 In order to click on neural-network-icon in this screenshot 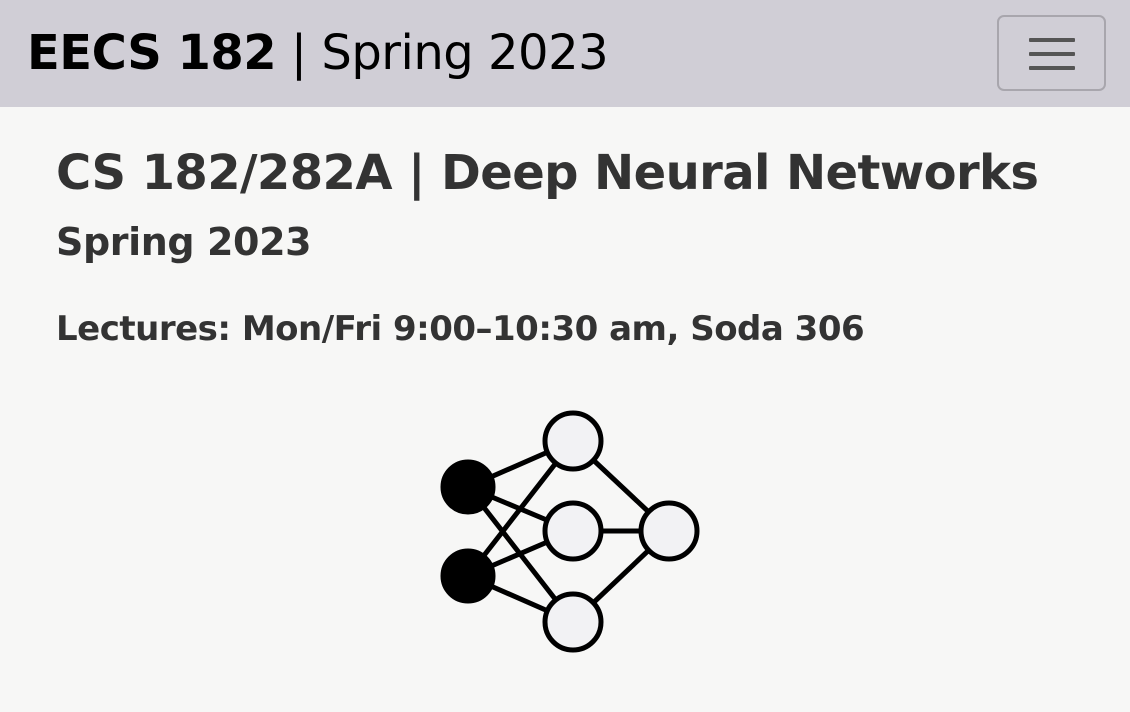, I will do `click(570, 531)`.